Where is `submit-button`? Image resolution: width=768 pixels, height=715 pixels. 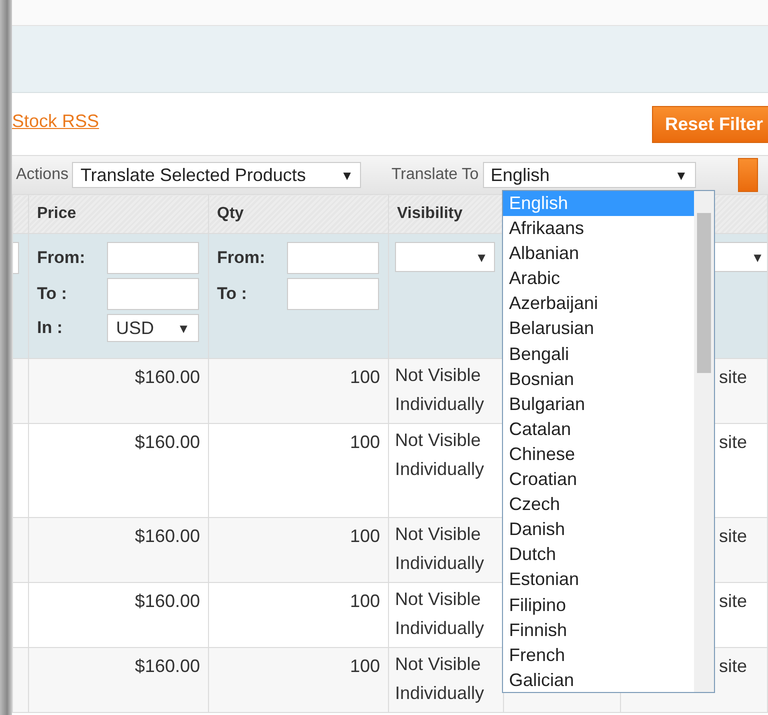
submit-button is located at coordinates (748, 175).